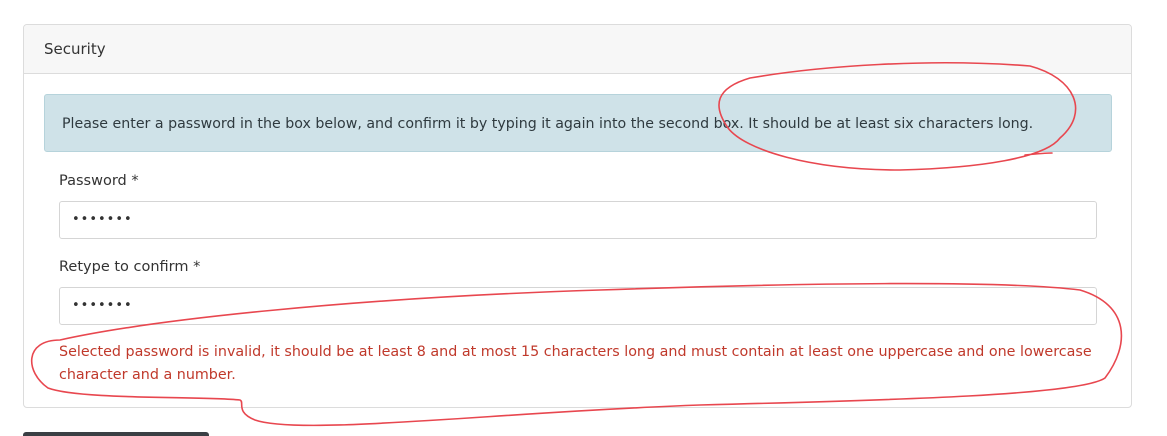 Image resolution: width=1167 pixels, height=436 pixels. I want to click on card-header: Security, so click(577, 49).